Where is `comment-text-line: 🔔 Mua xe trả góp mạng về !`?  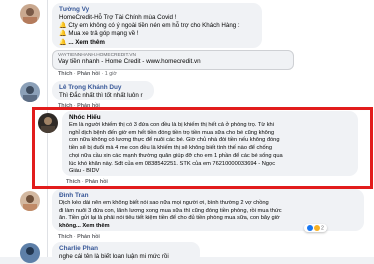 comment-text-line: 🔔 Mua xe trả góp mạng về ! is located at coordinates (99, 34).